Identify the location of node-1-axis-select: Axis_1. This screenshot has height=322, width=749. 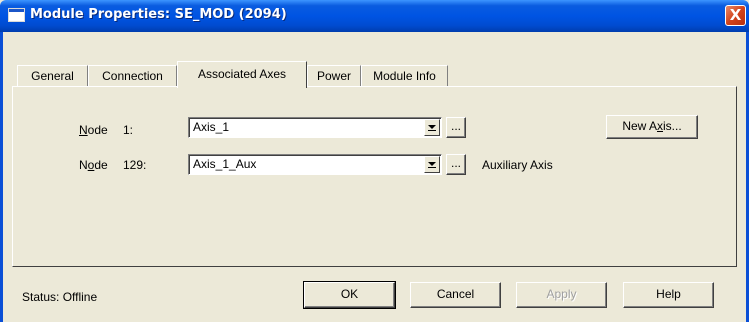
(315, 127).